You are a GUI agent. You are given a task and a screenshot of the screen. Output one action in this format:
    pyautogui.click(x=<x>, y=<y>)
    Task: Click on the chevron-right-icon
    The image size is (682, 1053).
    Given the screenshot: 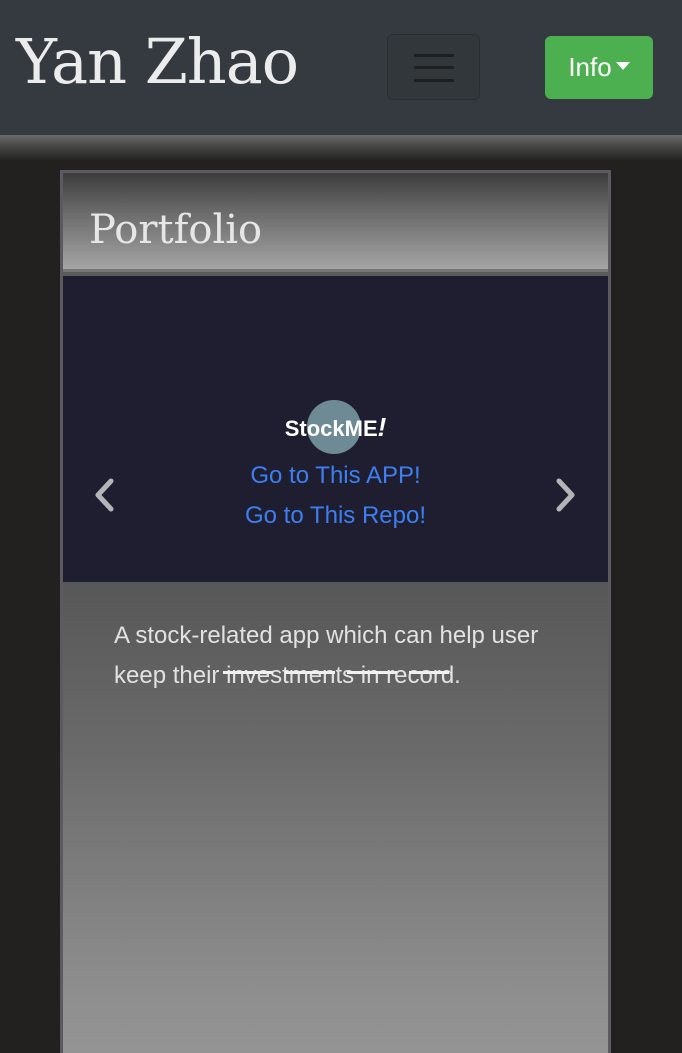 What is the action you would take?
    pyautogui.click(x=566, y=495)
    